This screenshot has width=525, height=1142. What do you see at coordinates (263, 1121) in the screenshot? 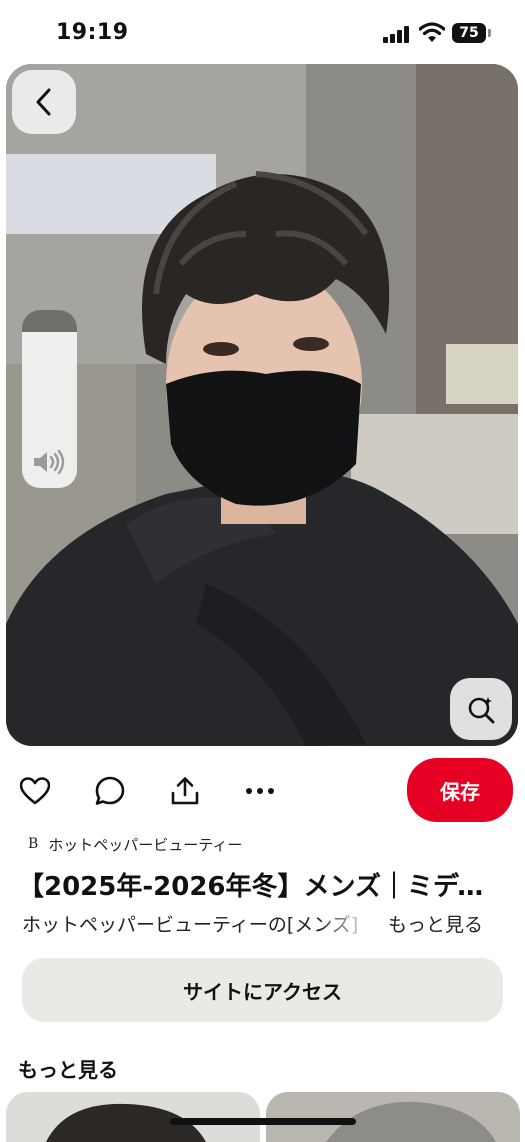
I see `home-indicator` at bounding box center [263, 1121].